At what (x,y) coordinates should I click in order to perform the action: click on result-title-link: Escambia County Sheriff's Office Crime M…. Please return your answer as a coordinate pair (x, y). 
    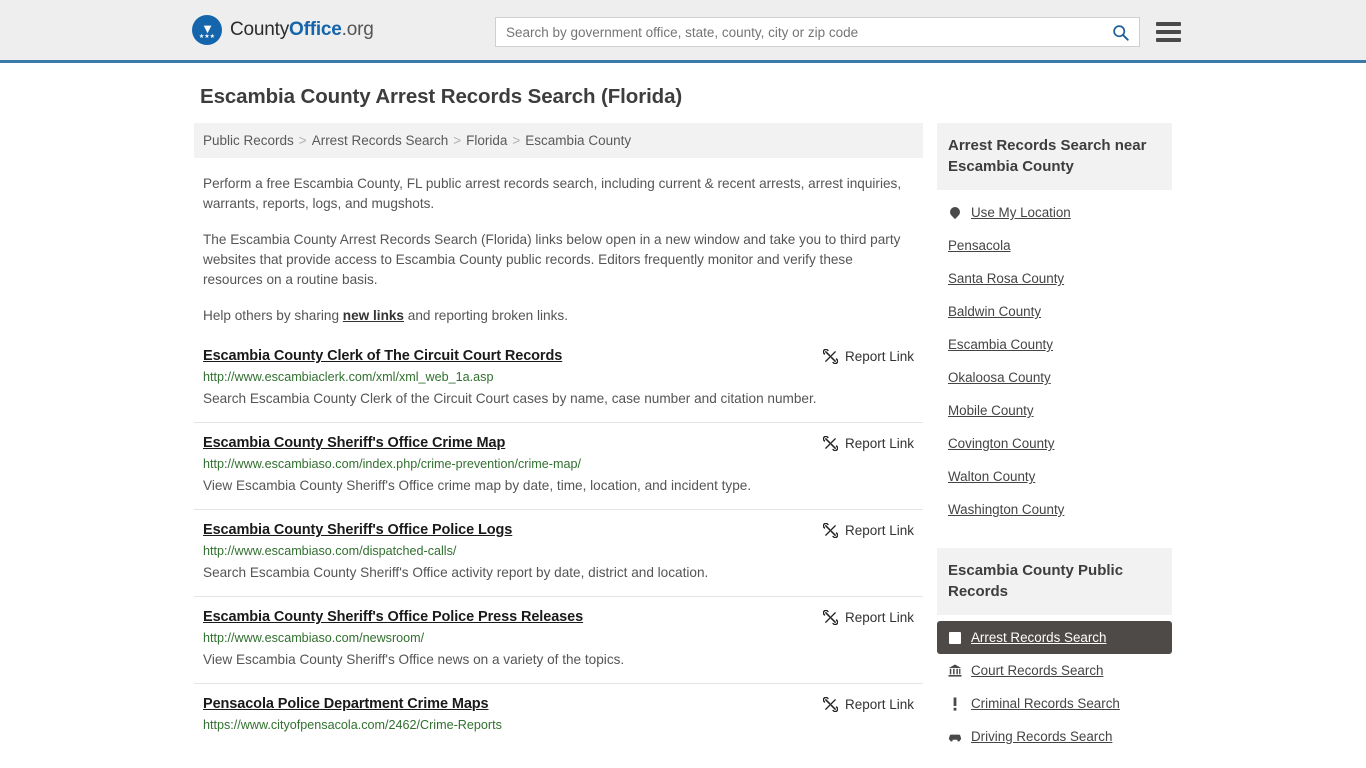
    Looking at the image, I should click on (354, 443).